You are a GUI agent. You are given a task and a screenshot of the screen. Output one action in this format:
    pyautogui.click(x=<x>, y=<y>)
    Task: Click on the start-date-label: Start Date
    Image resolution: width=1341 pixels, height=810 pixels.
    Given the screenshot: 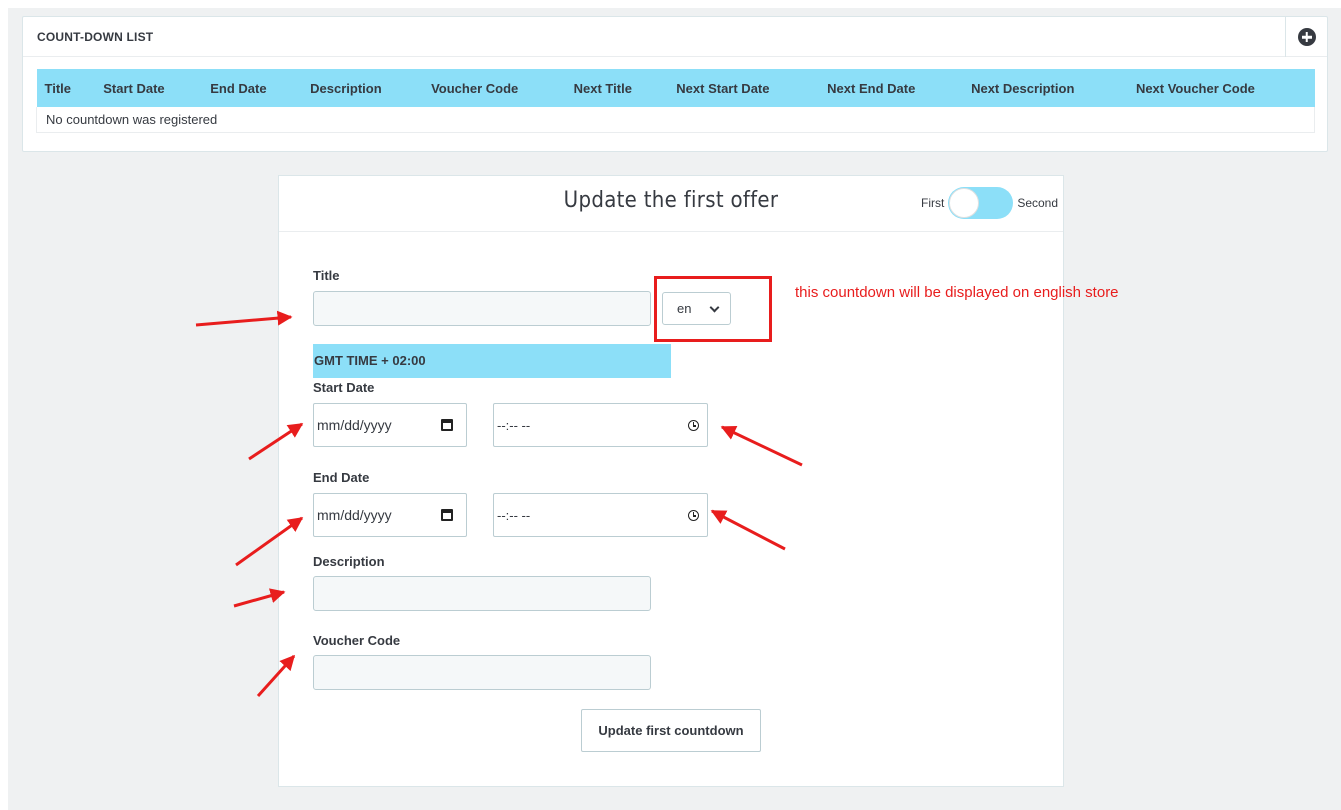 What is the action you would take?
    pyautogui.click(x=344, y=387)
    